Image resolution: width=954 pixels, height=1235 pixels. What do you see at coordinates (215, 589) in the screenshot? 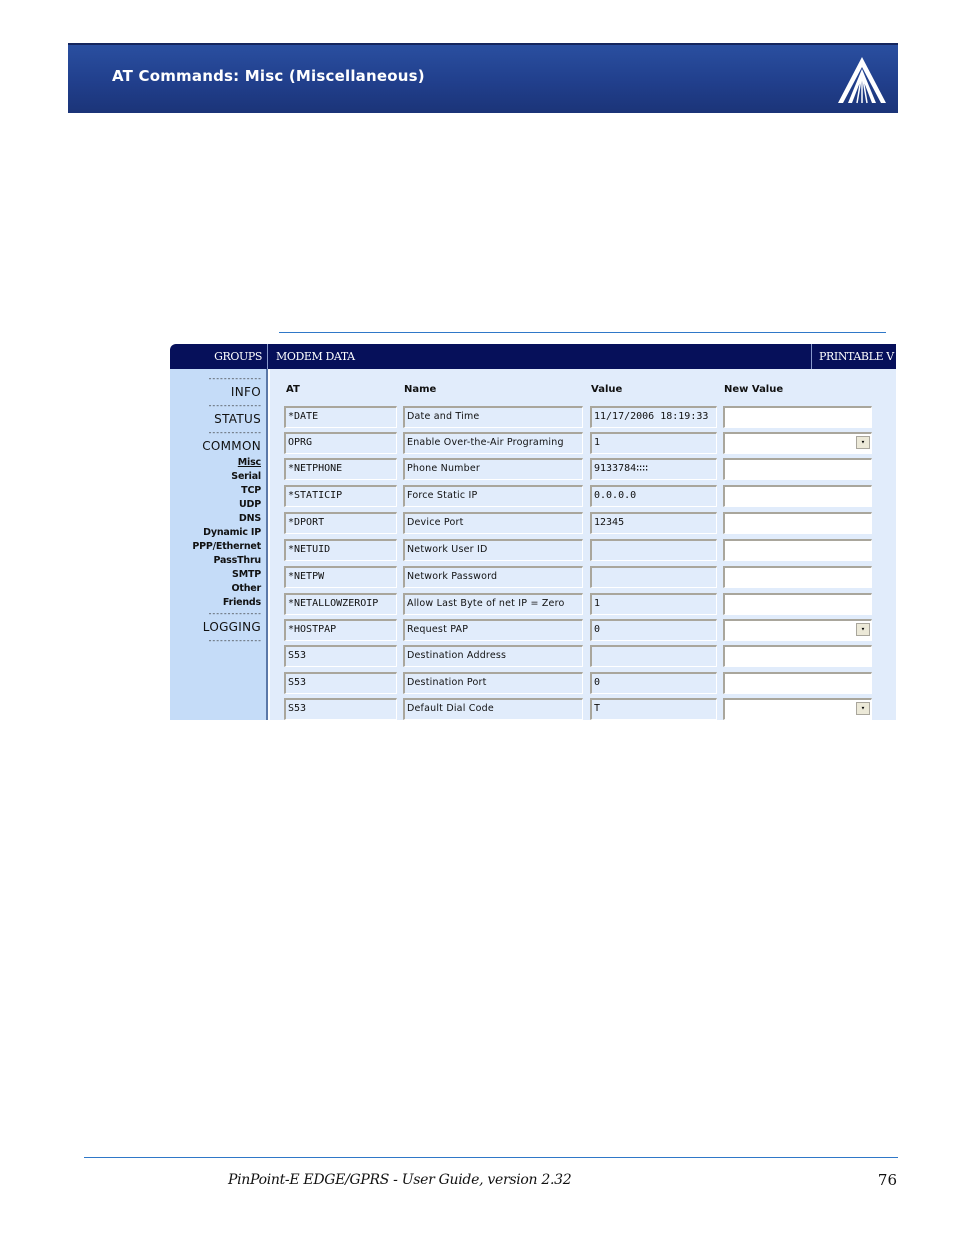
I see `sidebar-item-other: Other` at bounding box center [215, 589].